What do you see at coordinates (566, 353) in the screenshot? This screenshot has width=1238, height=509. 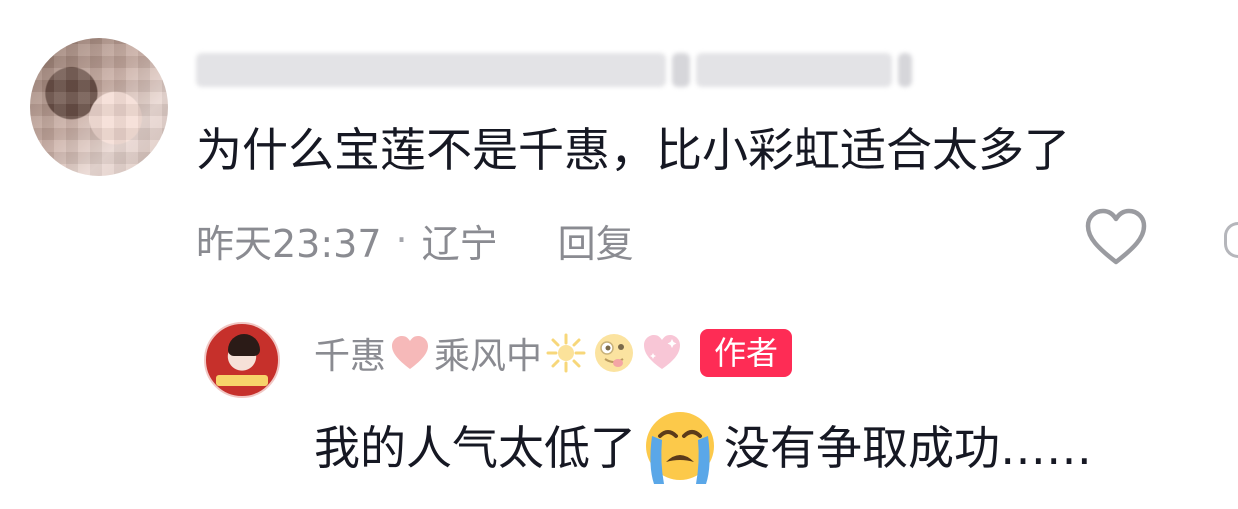 I see `glowing-star-icon` at bounding box center [566, 353].